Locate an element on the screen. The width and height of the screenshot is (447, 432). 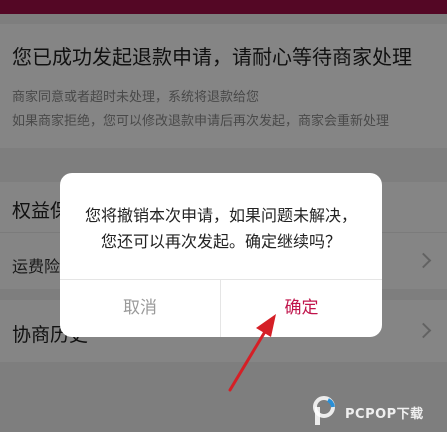
cancel-button: 取消 is located at coordinates (140, 308).